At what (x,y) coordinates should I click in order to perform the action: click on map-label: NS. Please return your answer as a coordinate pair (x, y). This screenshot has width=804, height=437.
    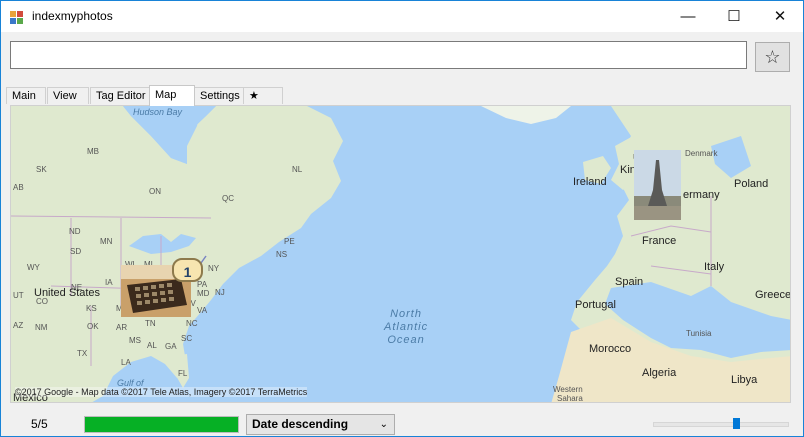
    Looking at the image, I should click on (282, 254).